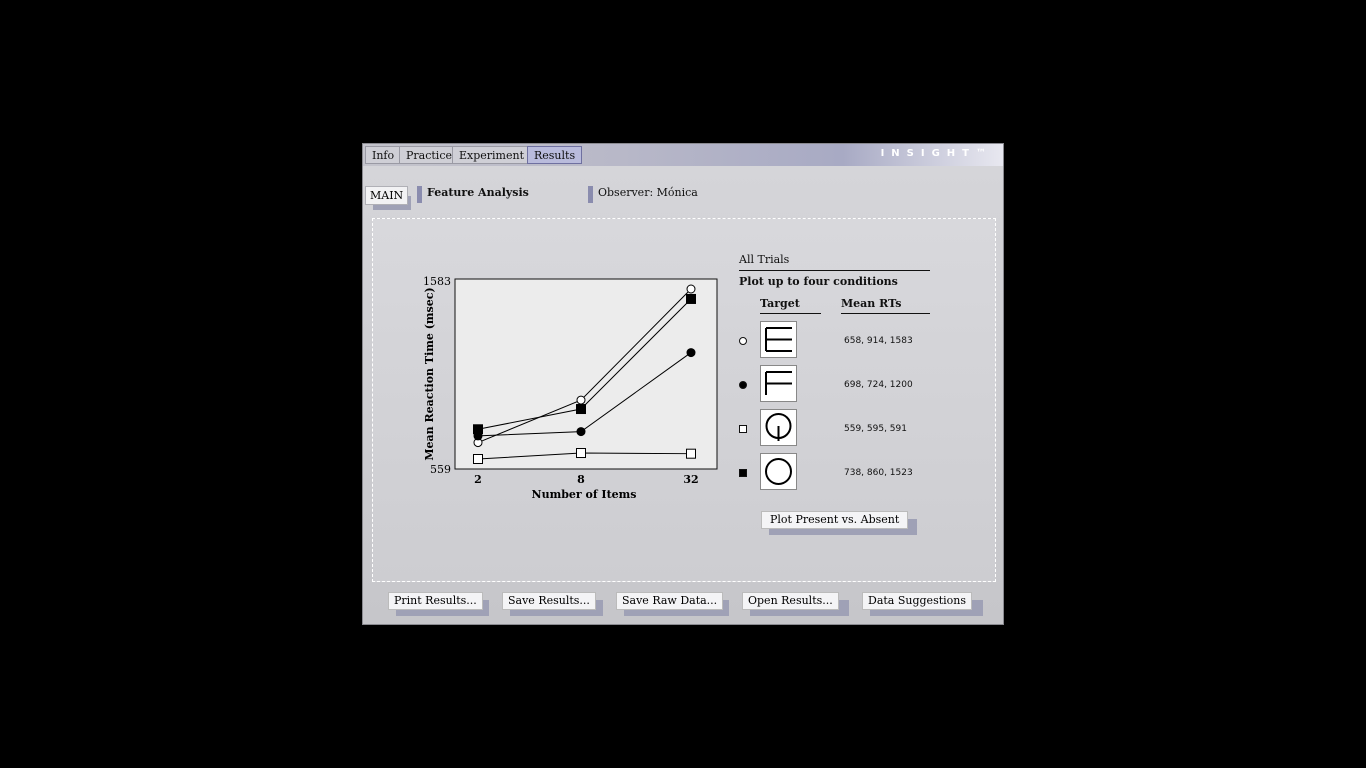 Image resolution: width=1366 pixels, height=768 pixels. What do you see at coordinates (586, 374) in the screenshot?
I see `plot-area` at bounding box center [586, 374].